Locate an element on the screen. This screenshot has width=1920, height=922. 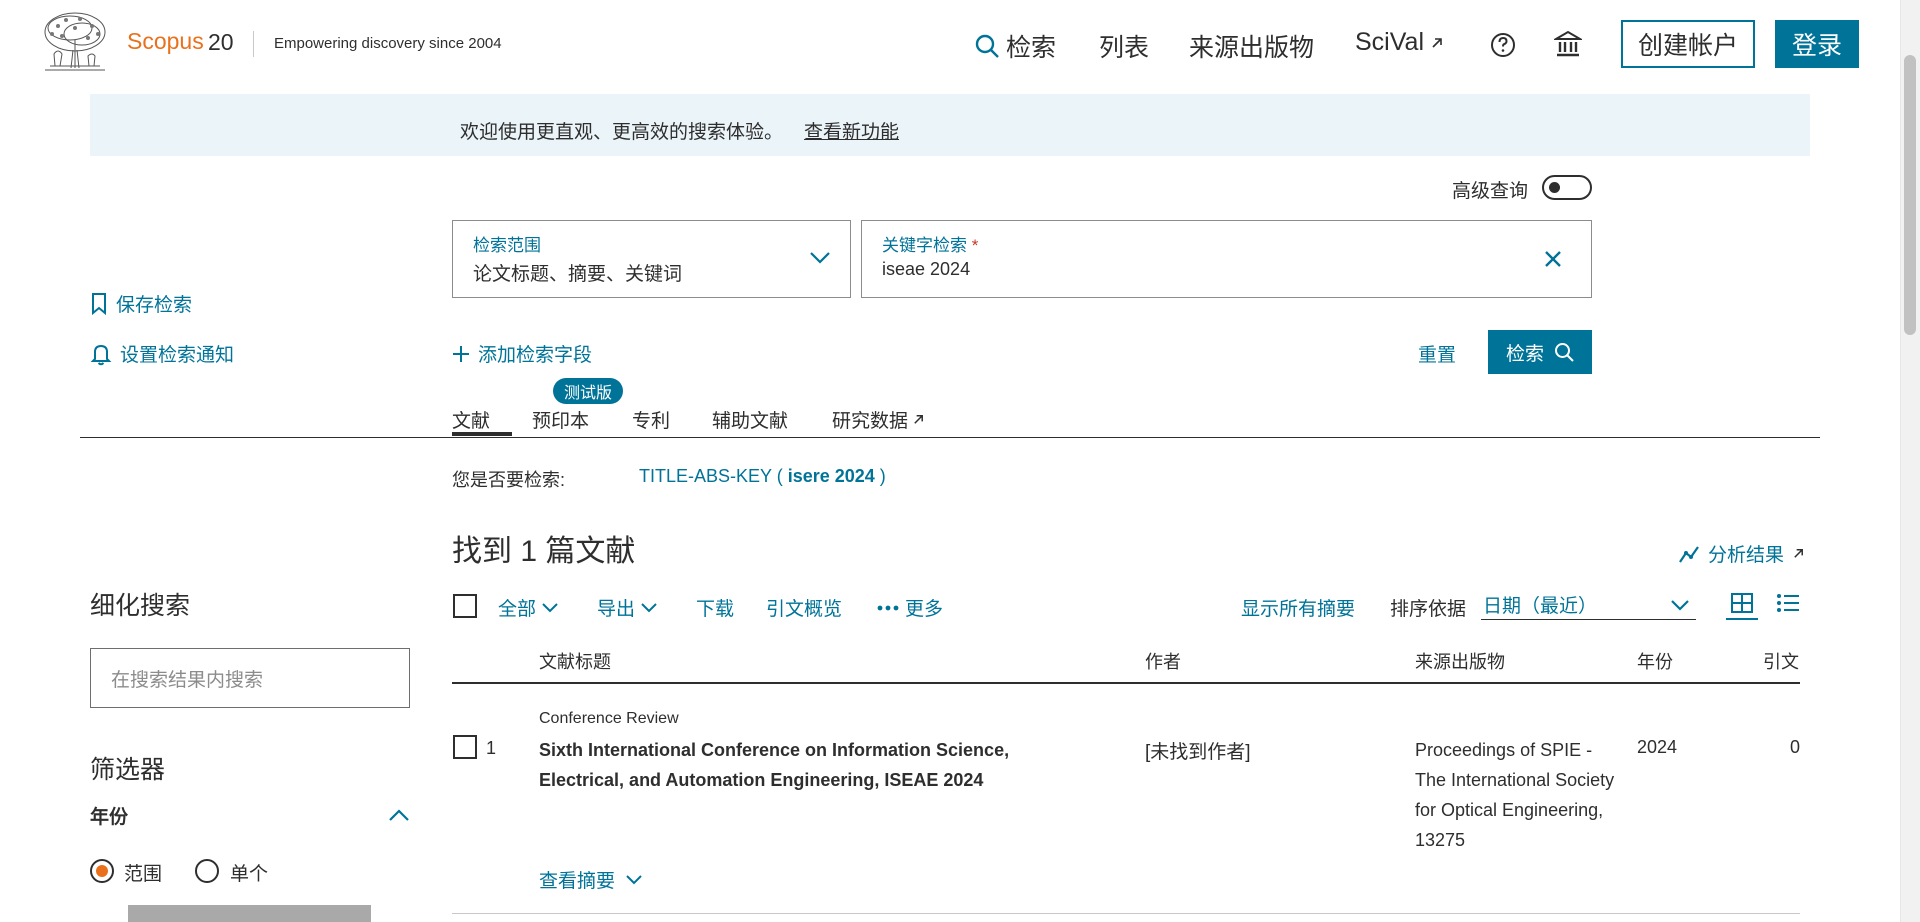
year-single-label: 单个 is located at coordinates (249, 874).